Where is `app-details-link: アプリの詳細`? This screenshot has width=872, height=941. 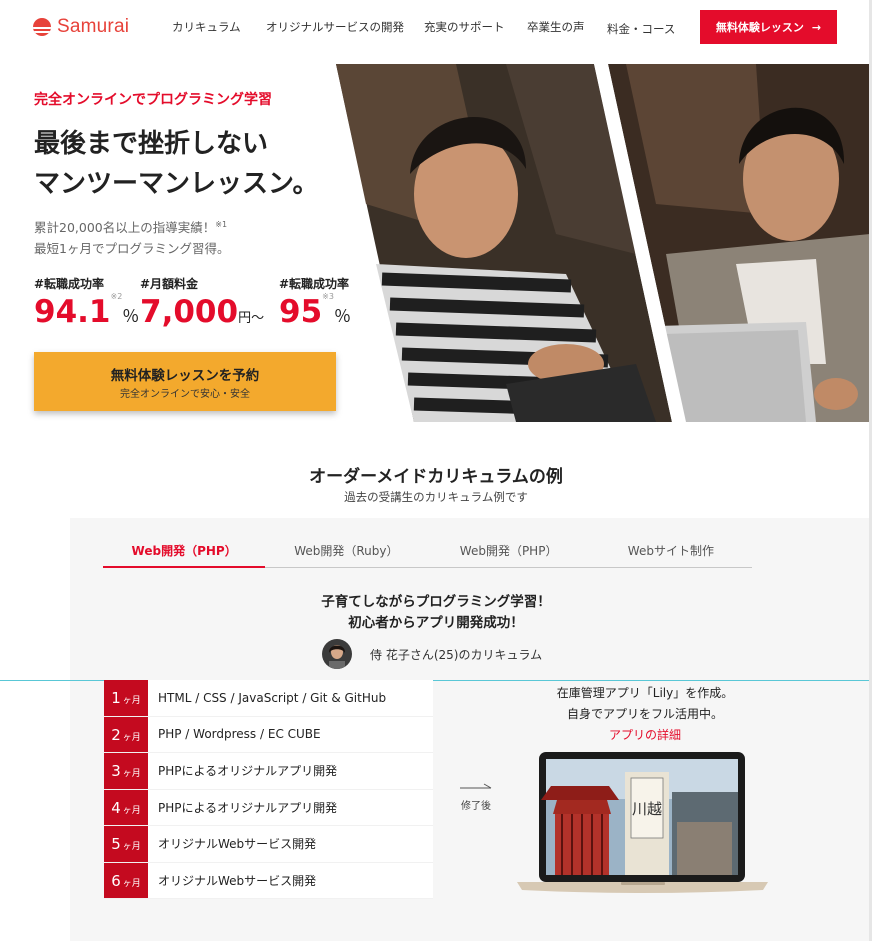
app-details-link: アプリの詳細 is located at coordinates (645, 735).